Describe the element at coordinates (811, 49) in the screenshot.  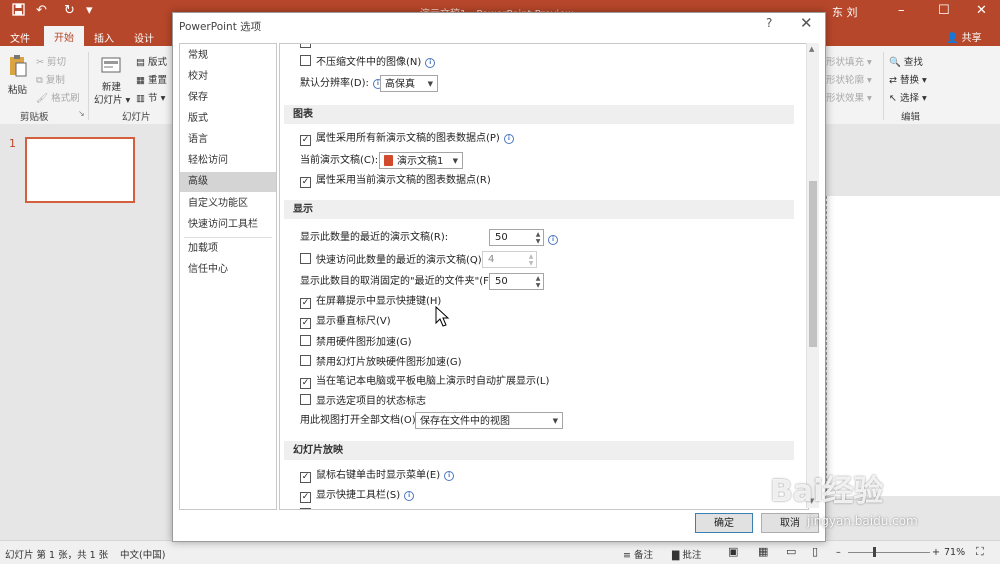
I see `scroll-up-icon: ▲` at that location.